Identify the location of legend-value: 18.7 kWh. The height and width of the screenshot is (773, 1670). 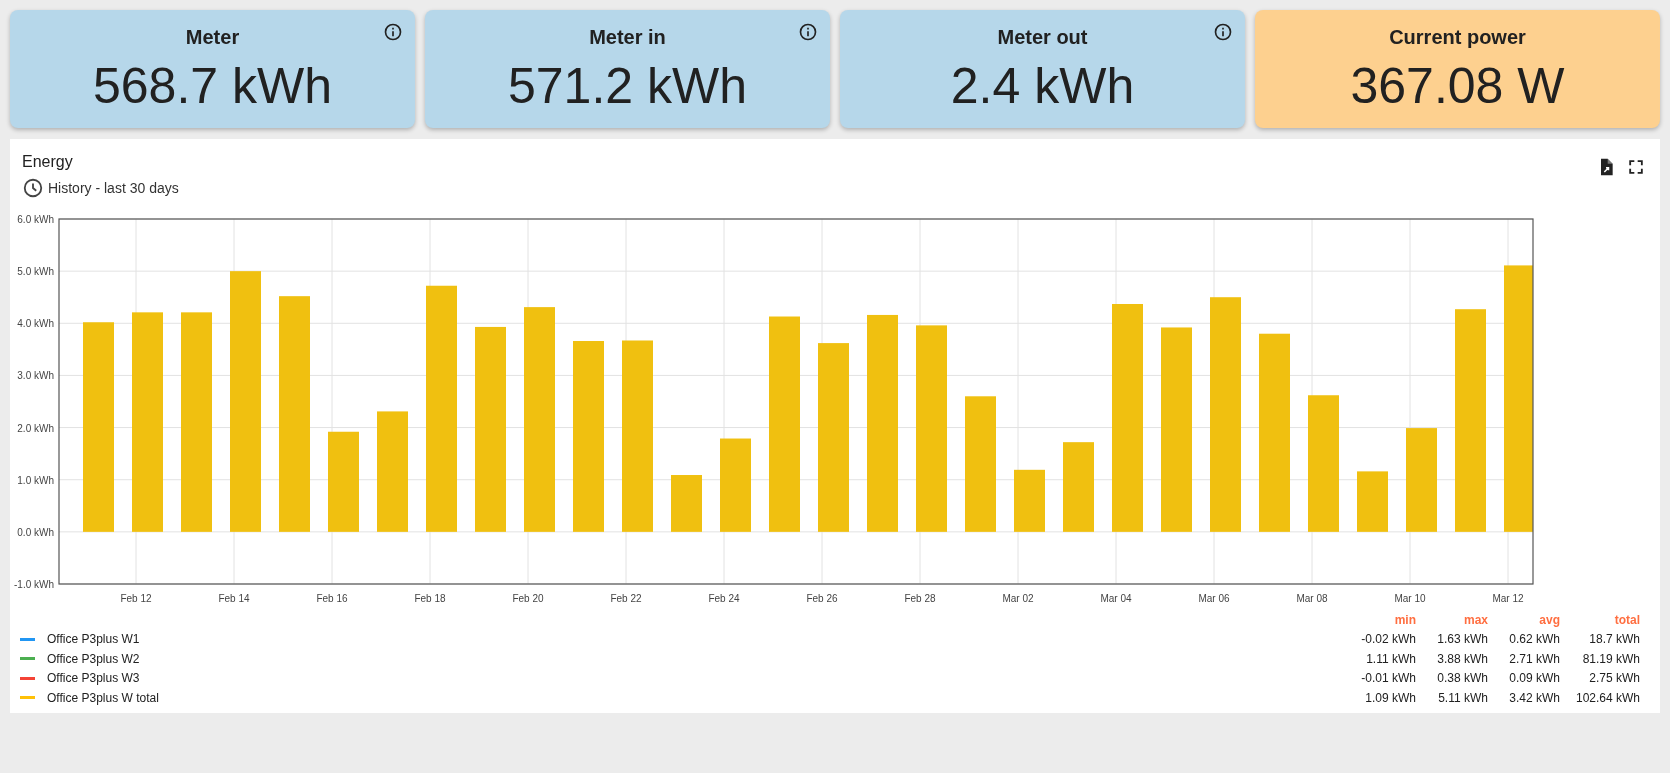
(1614, 639).